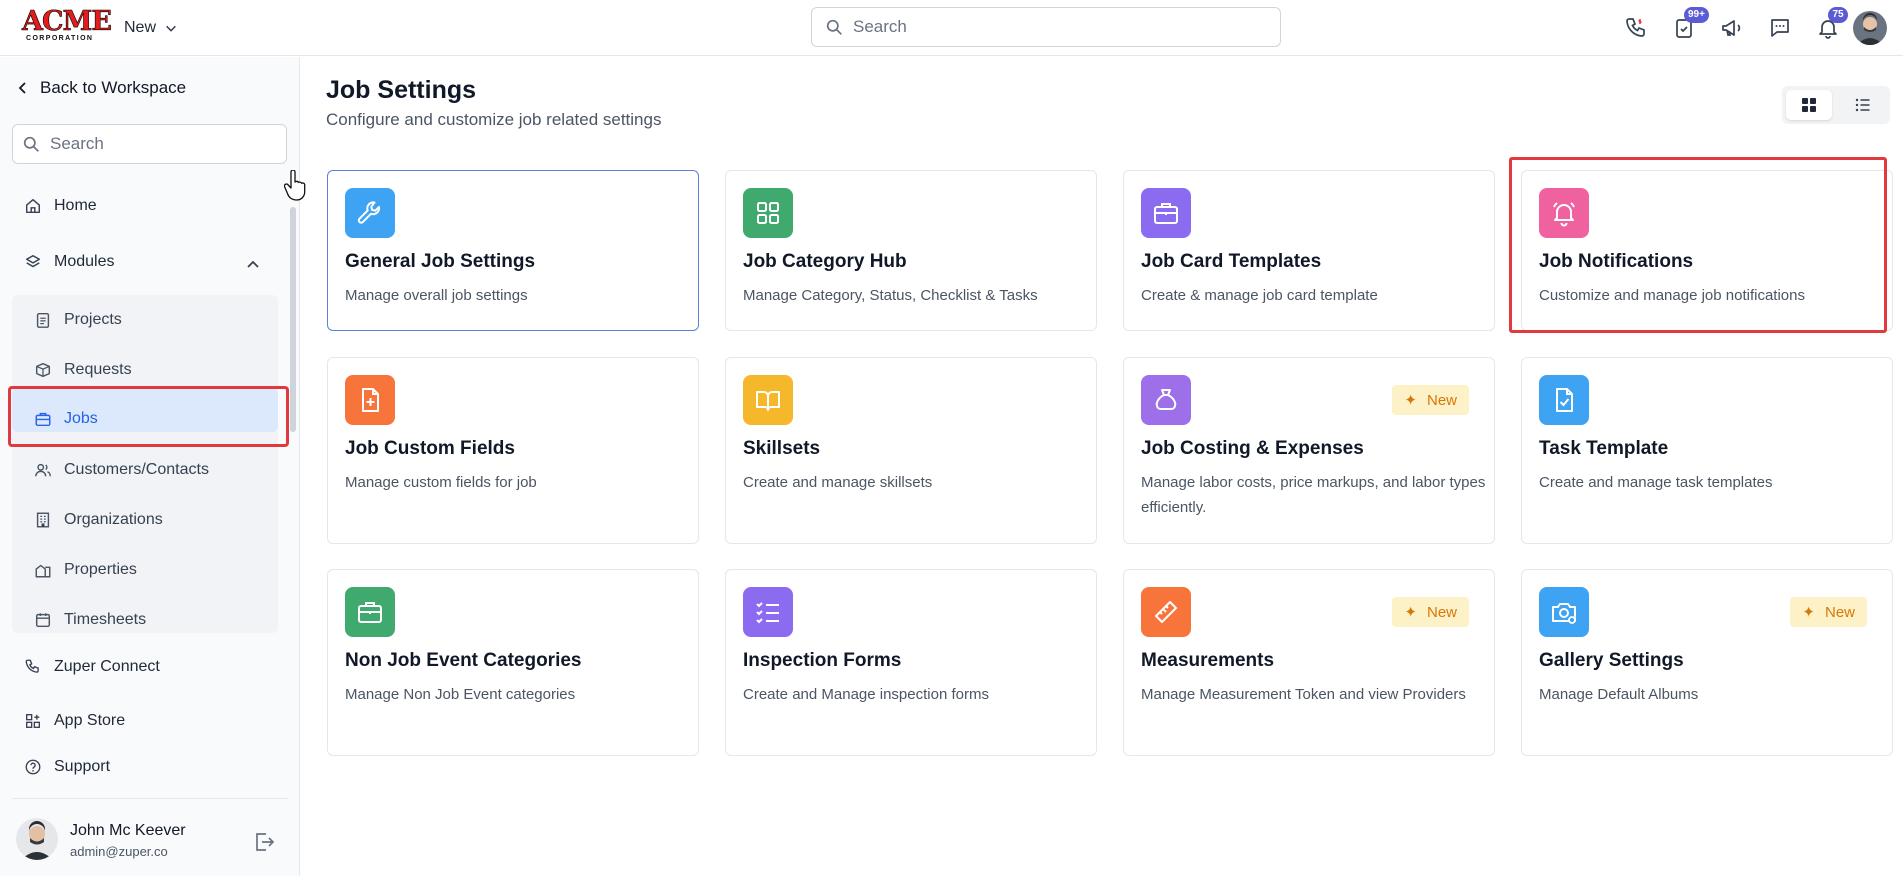 Image resolution: width=1903 pixels, height=876 pixels. What do you see at coordinates (136, 469) in the screenshot?
I see `sidebar-item-label: Customers/Contacts` at bounding box center [136, 469].